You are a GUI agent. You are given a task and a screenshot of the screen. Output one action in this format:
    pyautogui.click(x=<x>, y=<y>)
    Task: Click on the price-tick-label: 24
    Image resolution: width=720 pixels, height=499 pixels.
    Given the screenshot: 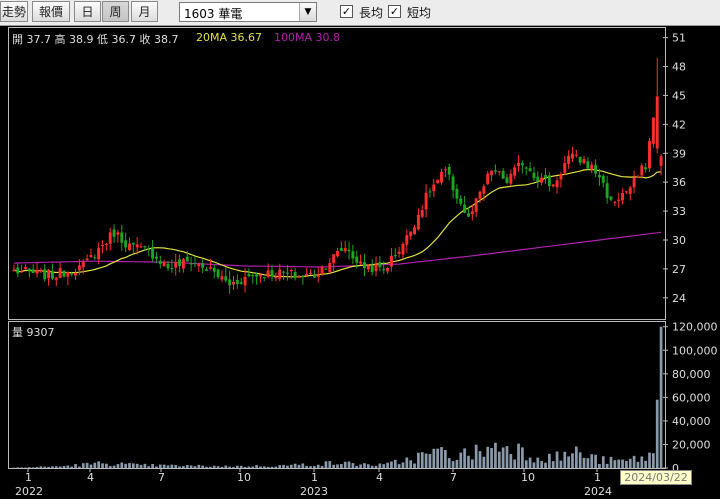 What is the action you would take?
    pyautogui.click(x=679, y=298)
    